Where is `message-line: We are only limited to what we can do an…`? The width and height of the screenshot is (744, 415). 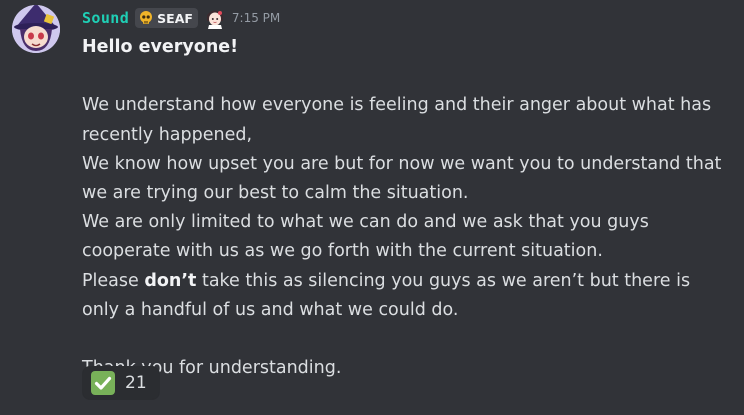
message-line: We are only limited to what we can do an… is located at coordinates (365, 237).